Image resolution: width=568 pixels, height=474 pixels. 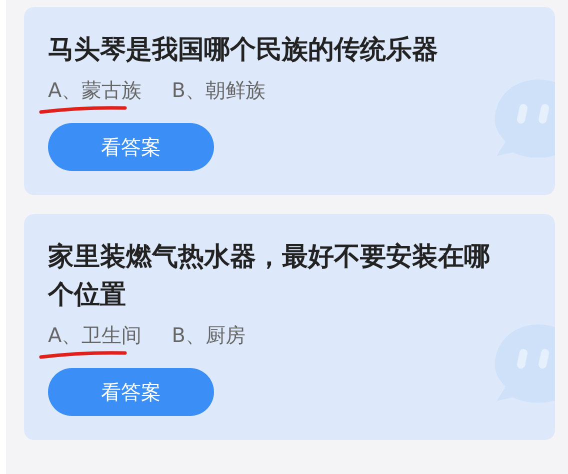 I want to click on answer-option: A、蒙古族, so click(x=95, y=90).